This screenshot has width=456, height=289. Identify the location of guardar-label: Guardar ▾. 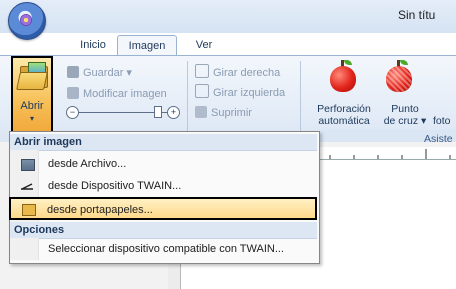
(107, 73).